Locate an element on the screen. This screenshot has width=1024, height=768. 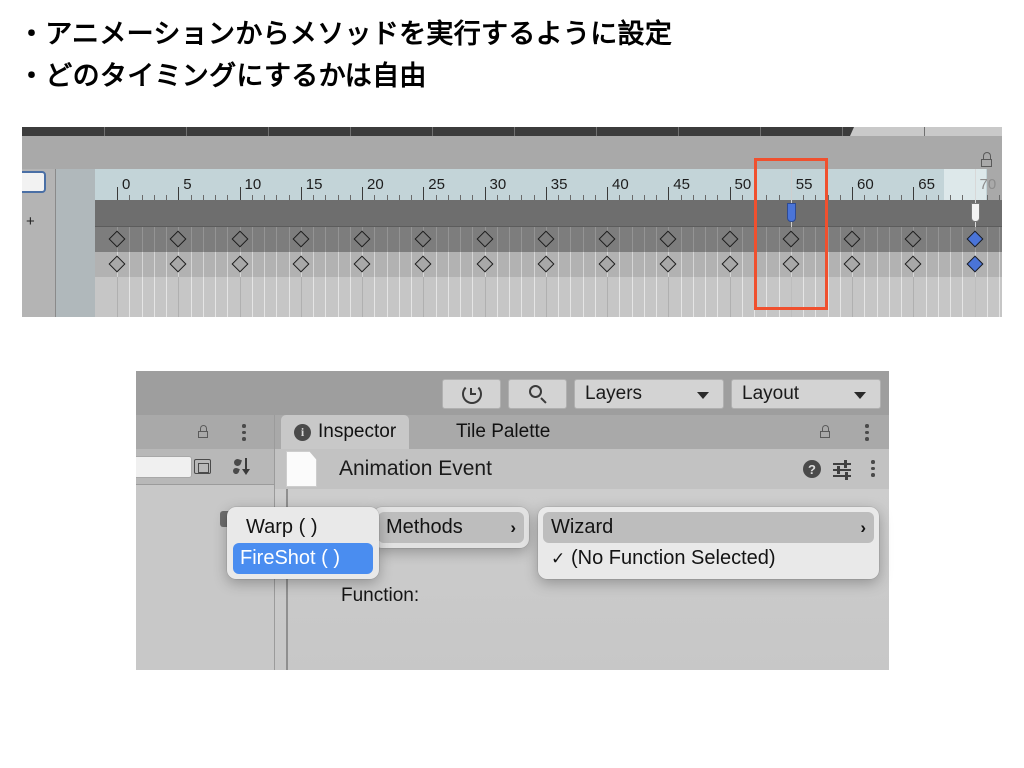
add-keyframe-button: + is located at coordinates (30, 221).